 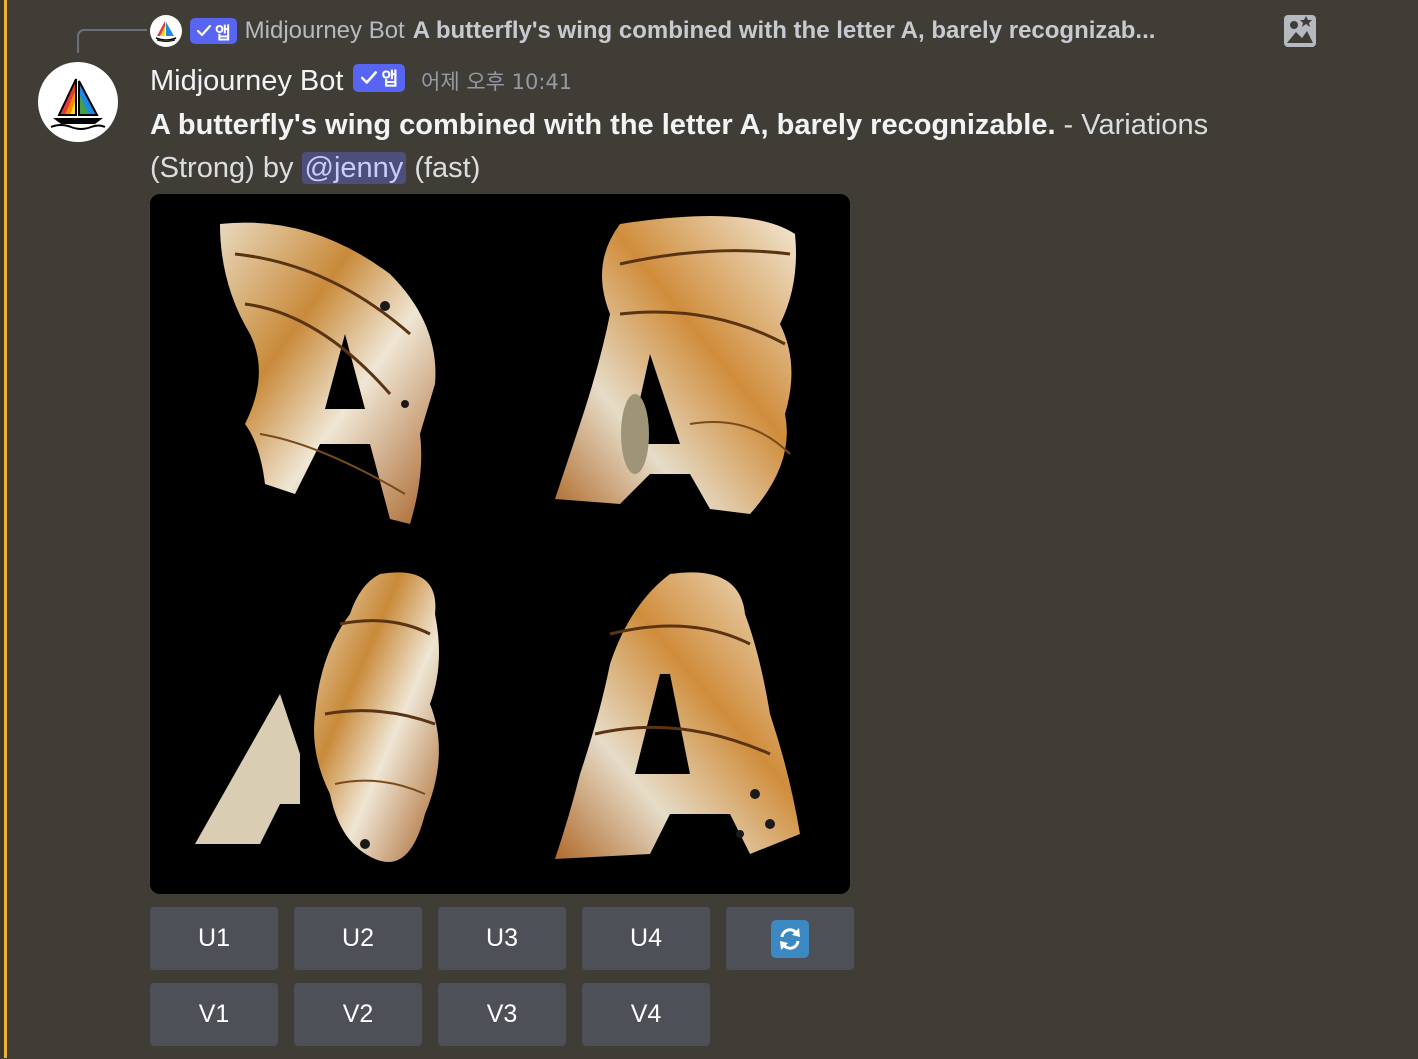 What do you see at coordinates (443, 168) in the screenshot?
I see `speed-label: (fast)` at bounding box center [443, 168].